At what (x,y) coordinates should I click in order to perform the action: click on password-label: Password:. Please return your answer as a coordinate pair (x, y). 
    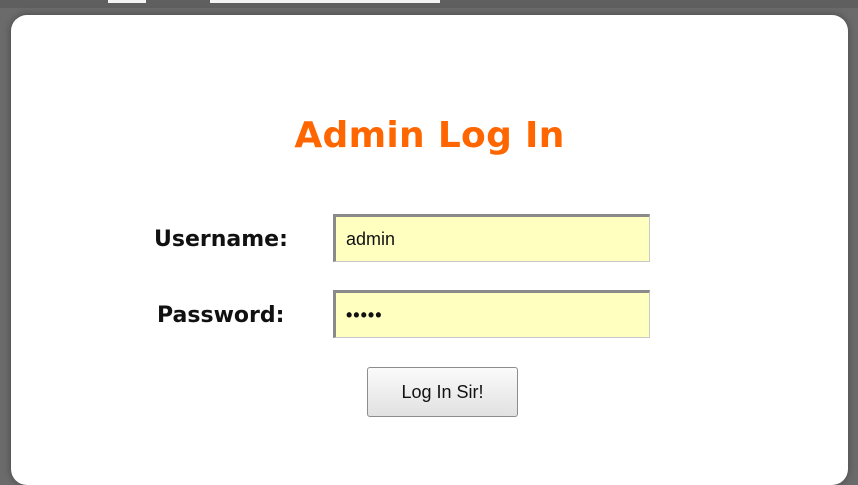
    Looking at the image, I should click on (221, 315).